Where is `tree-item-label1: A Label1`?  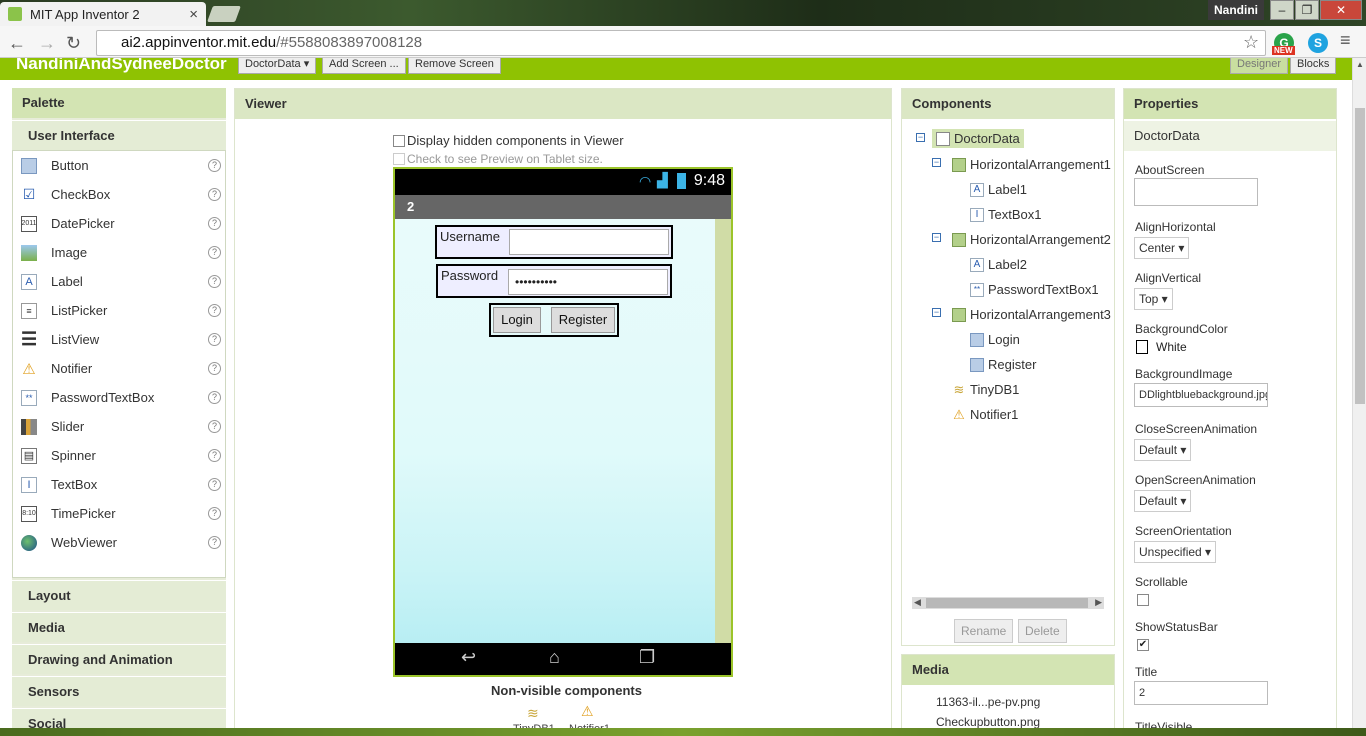 tree-item-label1: A Label1 is located at coordinates (998, 189).